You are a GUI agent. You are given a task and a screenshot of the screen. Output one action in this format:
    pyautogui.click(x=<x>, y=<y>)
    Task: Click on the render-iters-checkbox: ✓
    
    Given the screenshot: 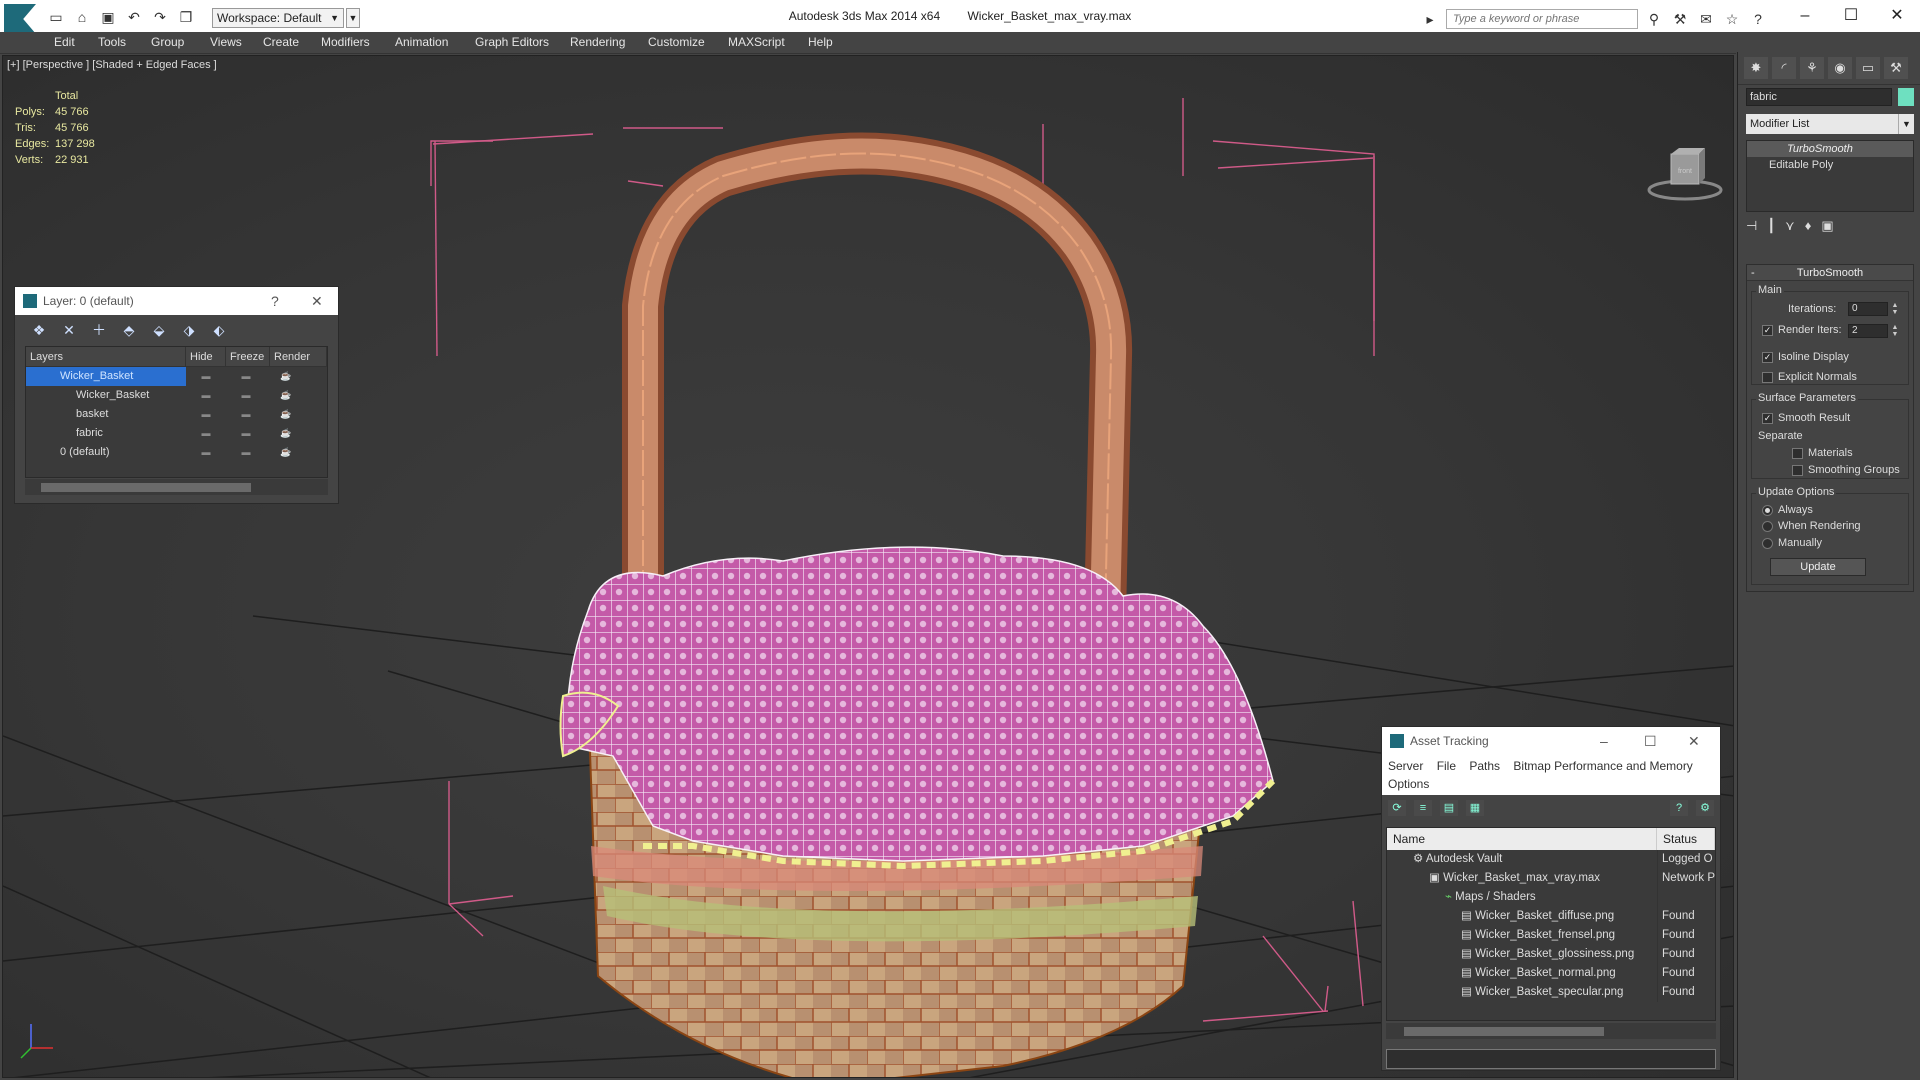 What is the action you would take?
    pyautogui.click(x=1767, y=330)
    